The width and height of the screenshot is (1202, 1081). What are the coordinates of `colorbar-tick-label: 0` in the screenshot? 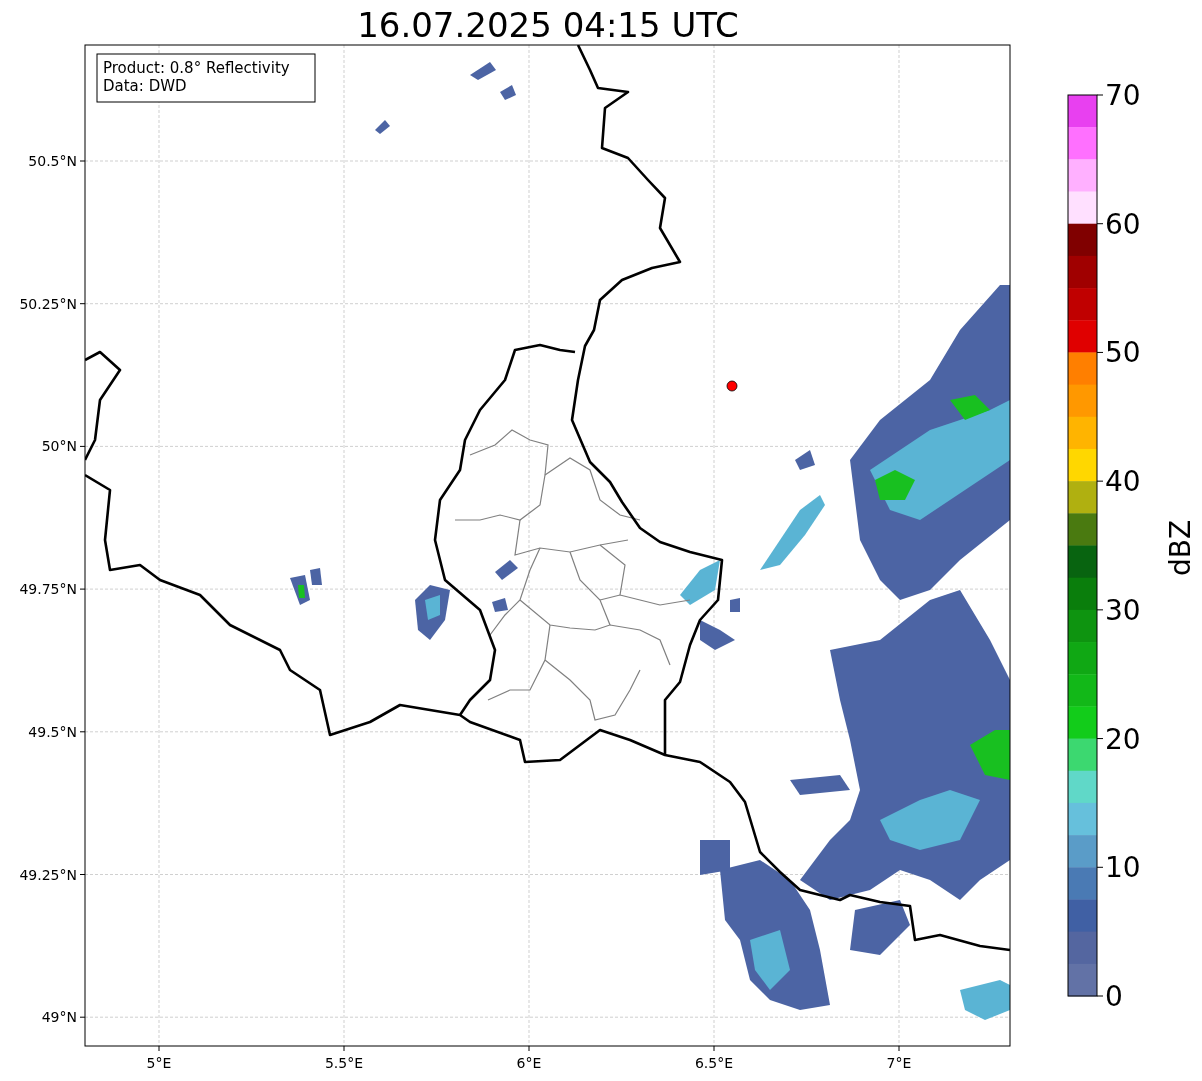 It's located at (1114, 996).